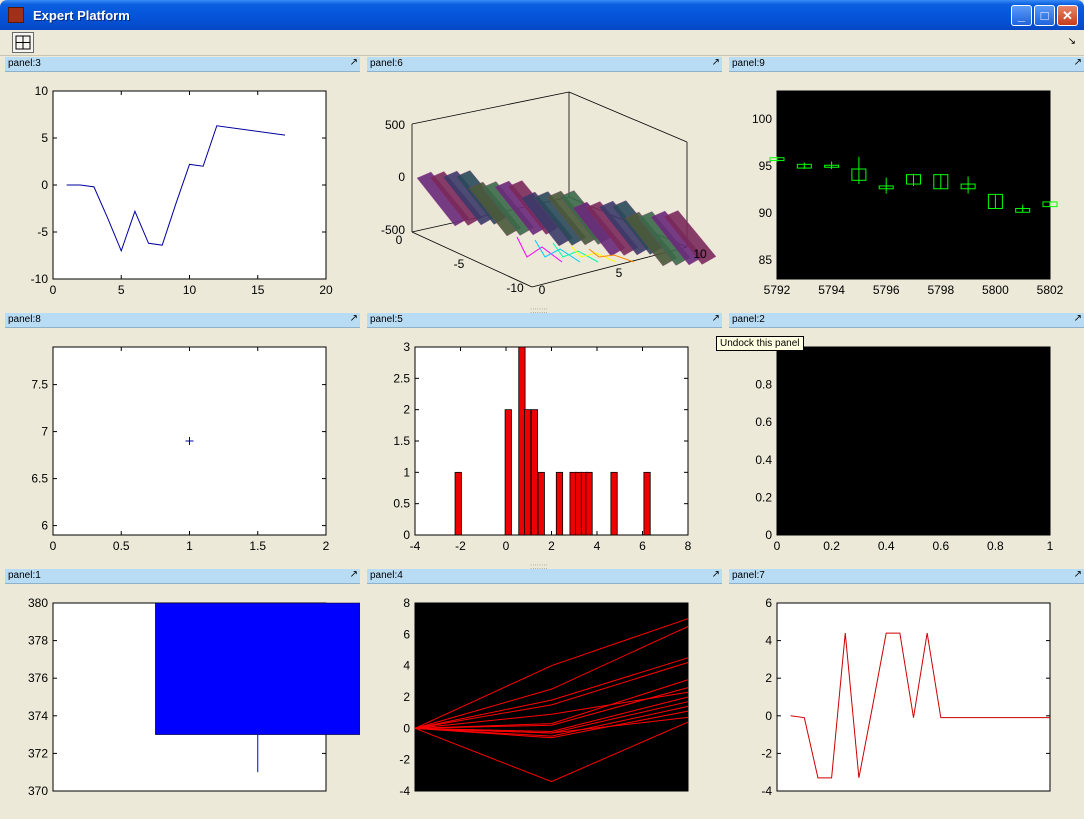 This screenshot has width=1084, height=819. Describe the element at coordinates (886, 546) in the screenshot. I see `x-tick-label: 0.4` at that location.